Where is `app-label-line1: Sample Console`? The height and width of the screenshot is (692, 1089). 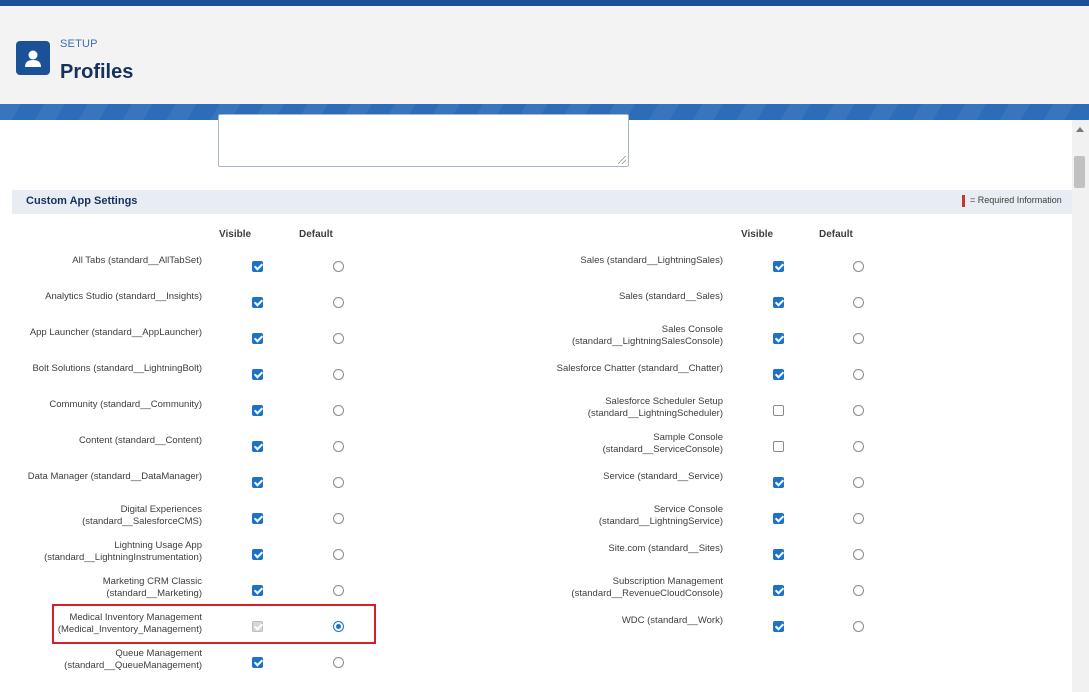
app-label-line1: Sample Console is located at coordinates (688, 437).